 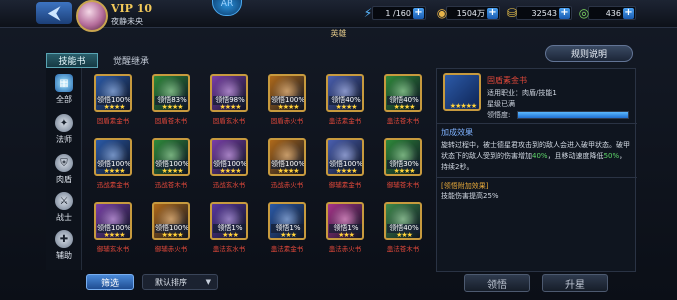 What do you see at coordinates (171, 163) in the screenshot?
I see `skill-book-card: 领悟100% ★★★★ 迅战苍木书` at bounding box center [171, 163].